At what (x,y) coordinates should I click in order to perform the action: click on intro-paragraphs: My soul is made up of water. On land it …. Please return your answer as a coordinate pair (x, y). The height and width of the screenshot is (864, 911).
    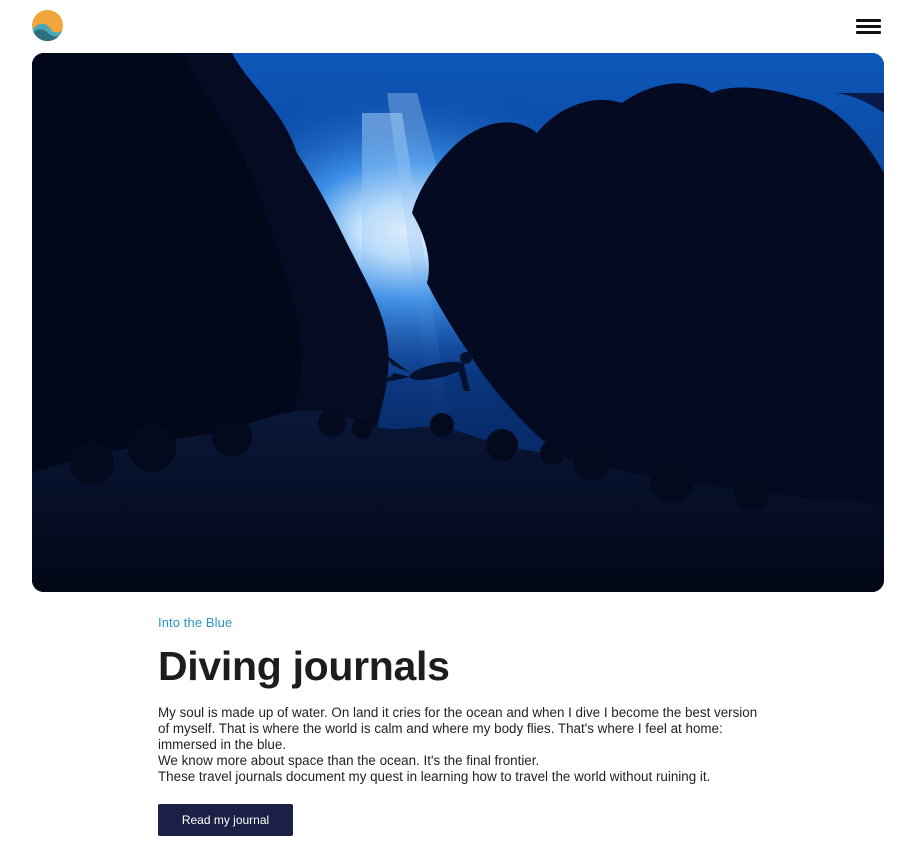
    Looking at the image, I should click on (458, 745).